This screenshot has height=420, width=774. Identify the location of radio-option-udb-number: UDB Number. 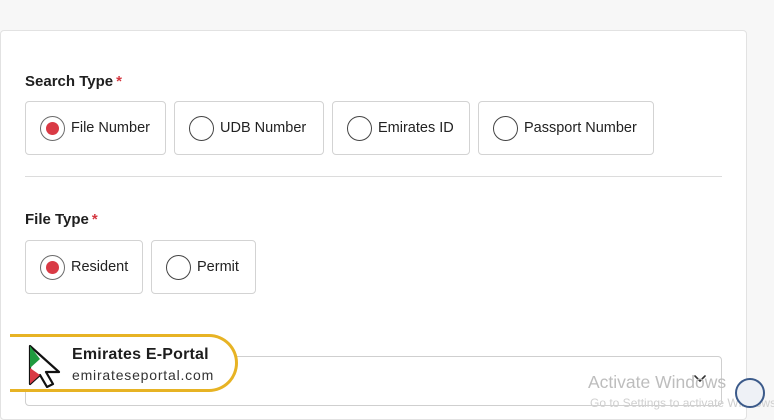
(249, 128).